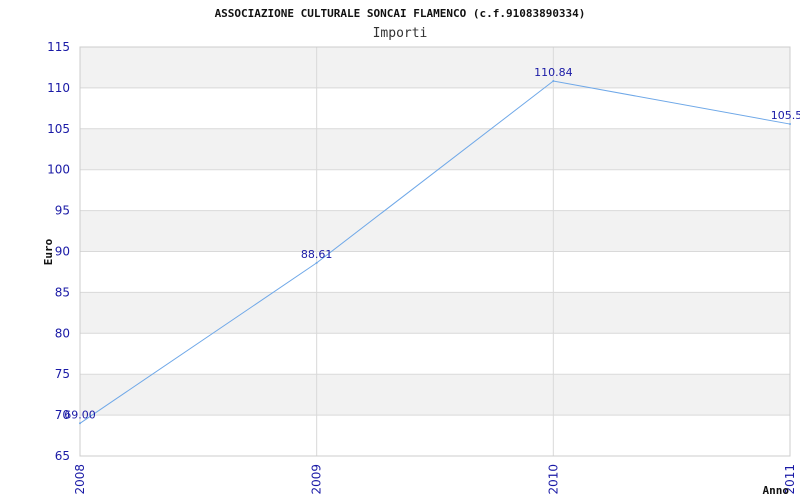 The width and height of the screenshot is (800, 500). What do you see at coordinates (62, 374) in the screenshot?
I see `y-tick-label: 75` at bounding box center [62, 374].